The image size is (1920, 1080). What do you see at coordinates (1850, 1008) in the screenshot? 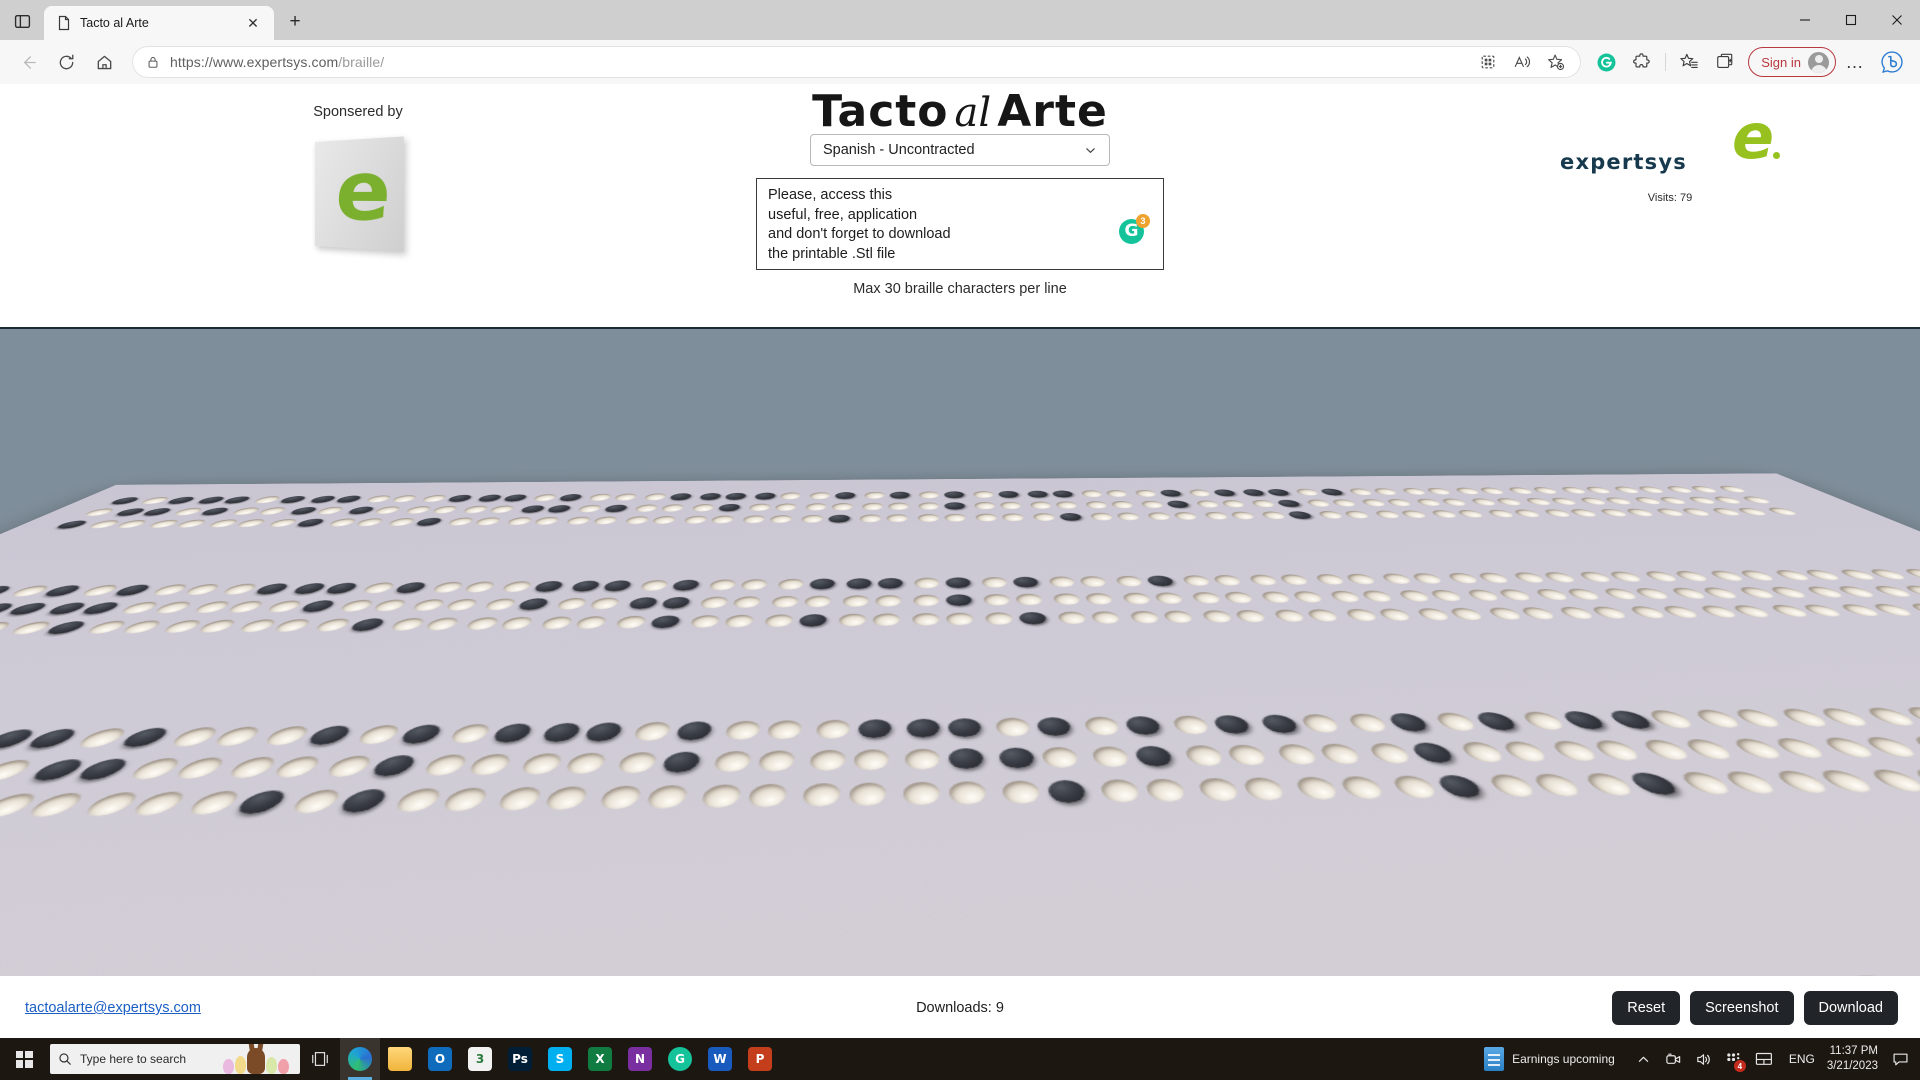
I see `download-button: Download` at bounding box center [1850, 1008].